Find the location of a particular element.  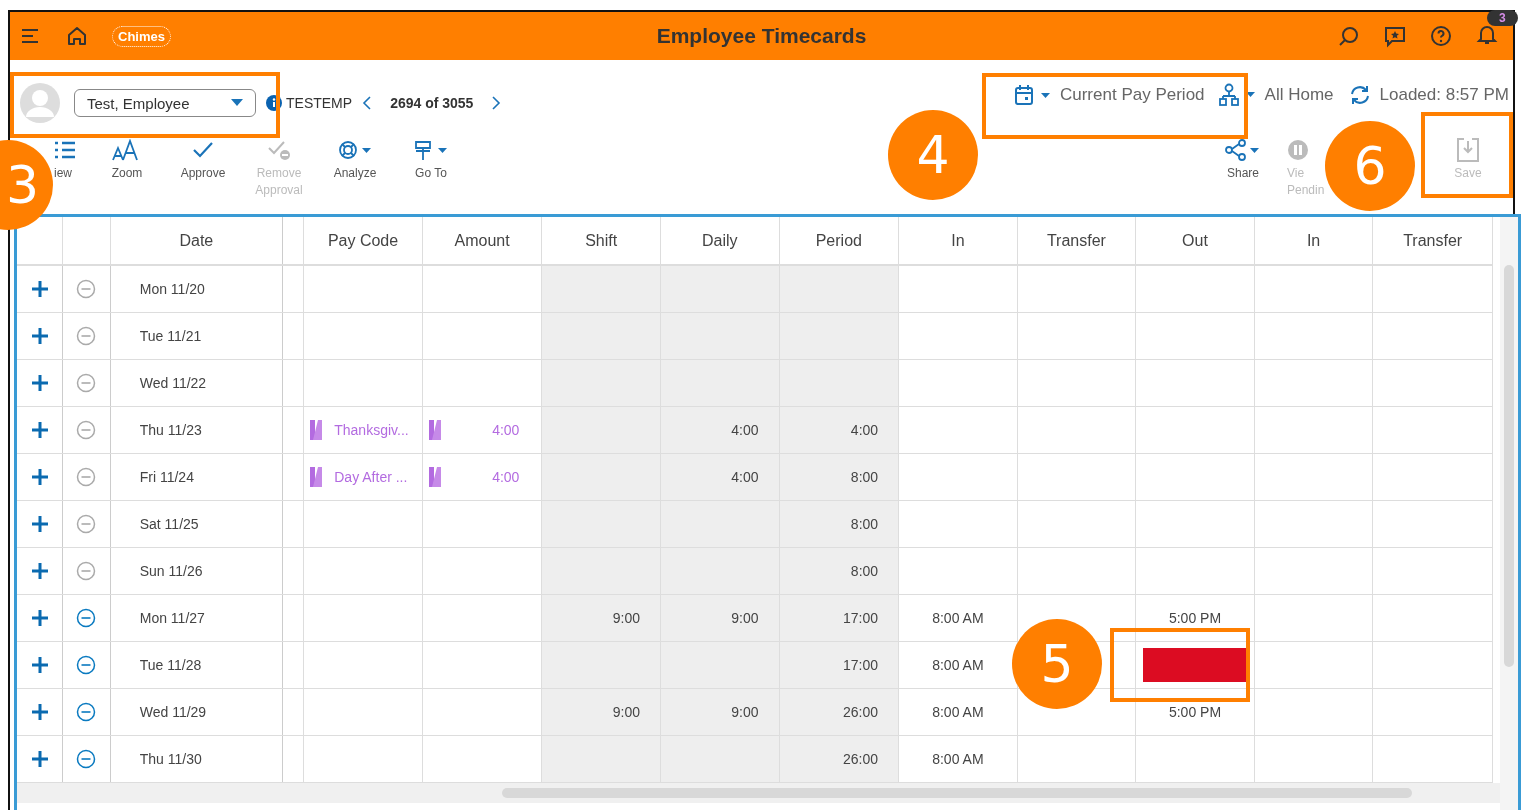

employee-code: TESTEMP is located at coordinates (319, 103).